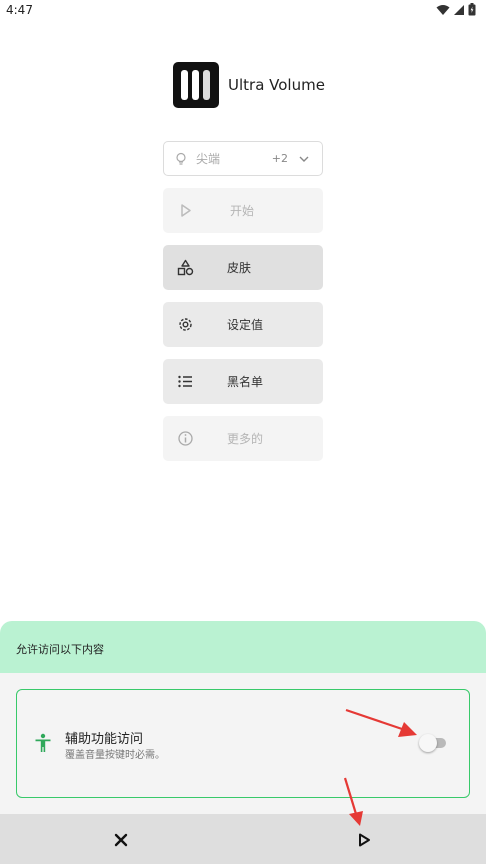  I want to click on settings-button-label: 设定值, so click(245, 325).